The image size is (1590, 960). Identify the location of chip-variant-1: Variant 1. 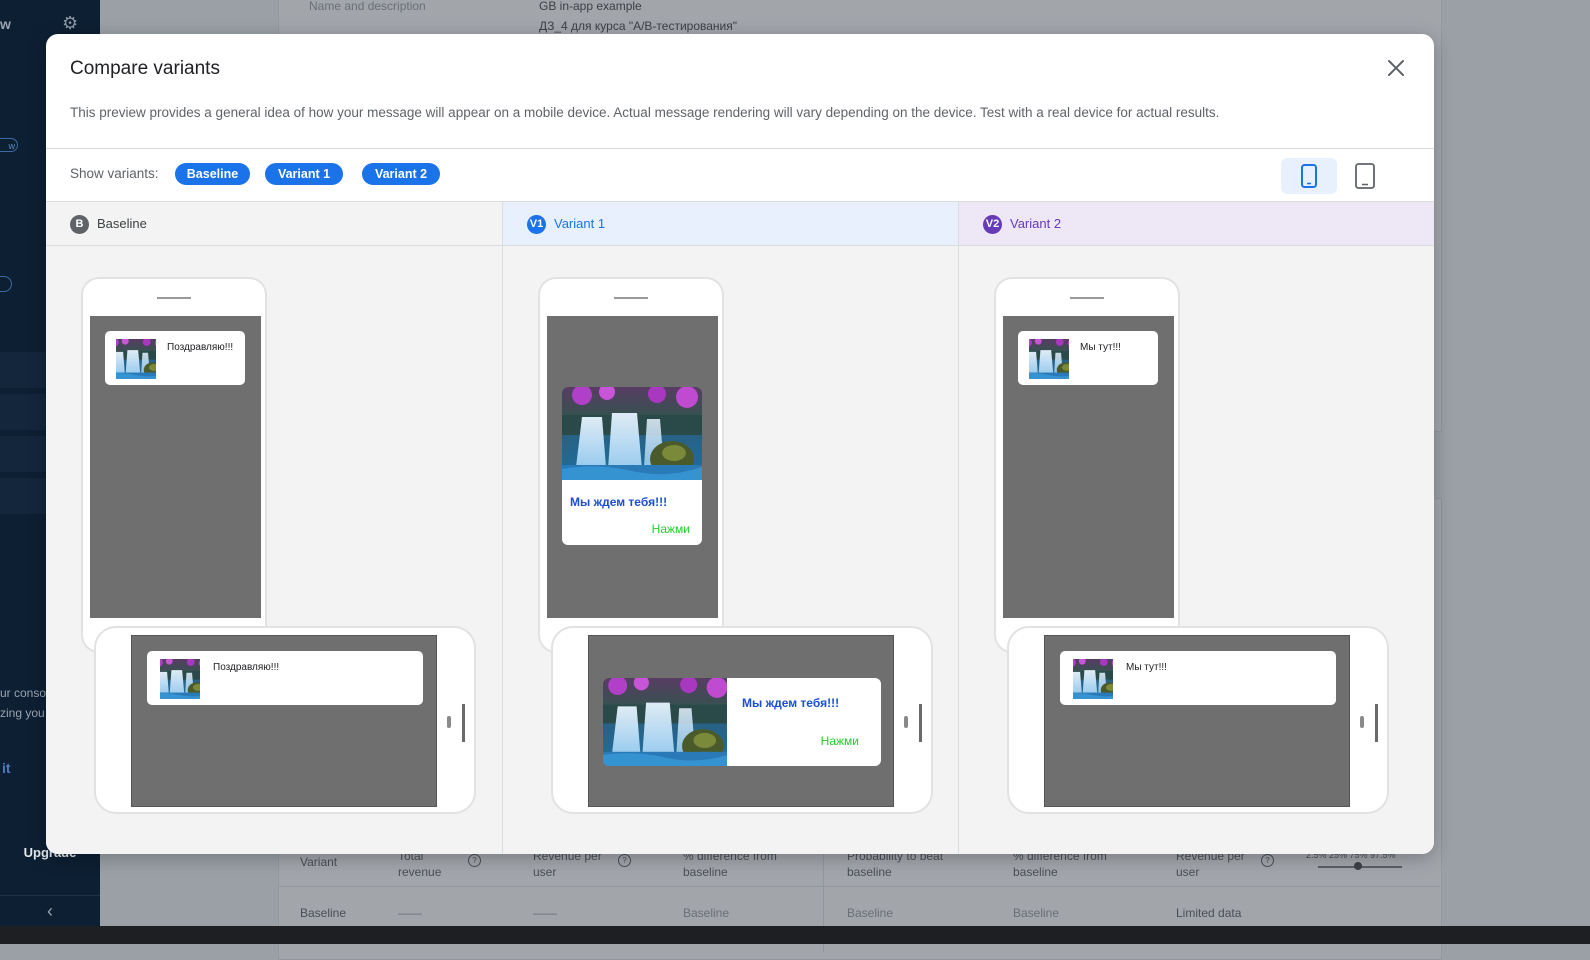
(304, 174).